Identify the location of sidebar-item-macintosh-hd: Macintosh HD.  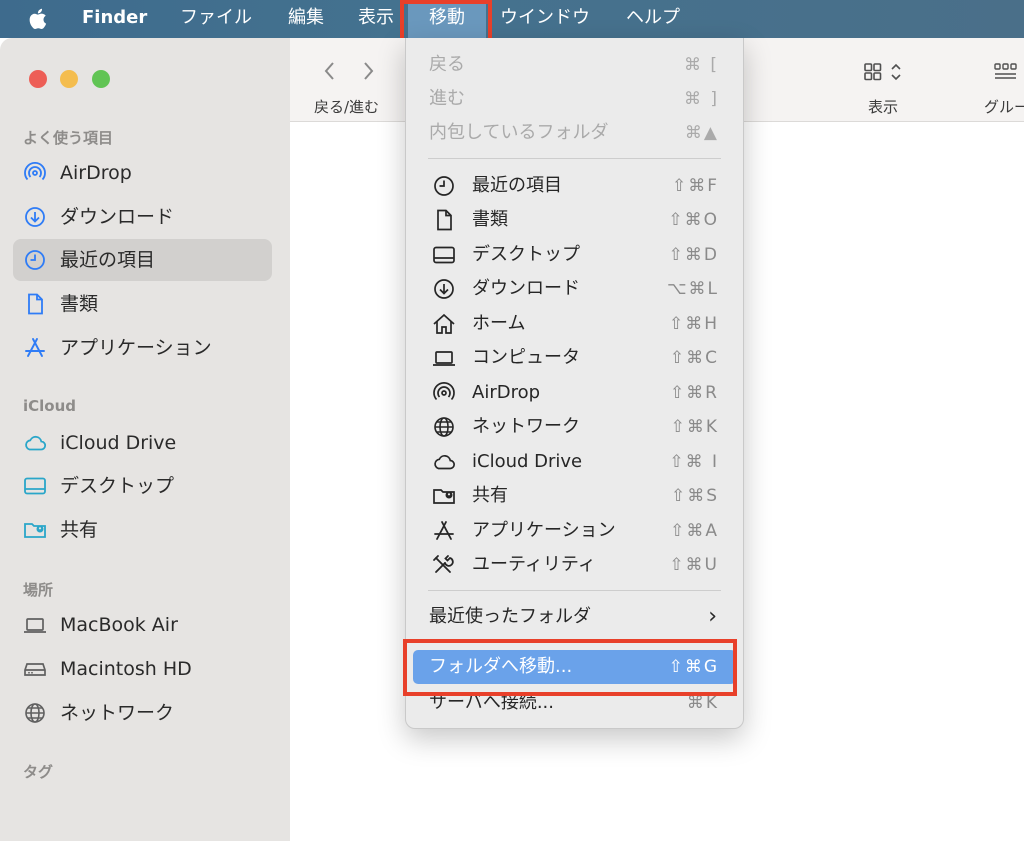
(142, 669).